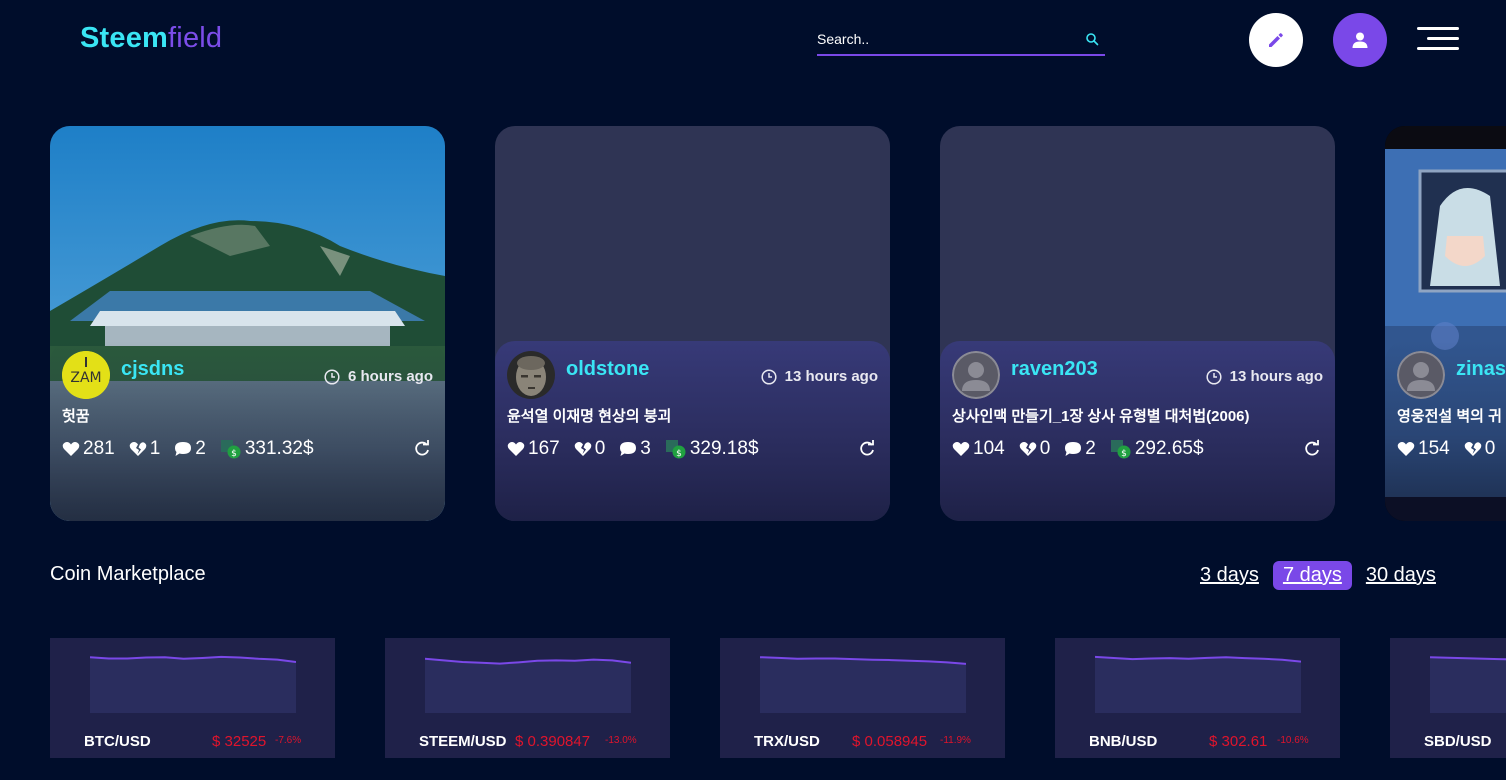 The image size is (1506, 780). I want to click on payout-value: 329.18$, so click(724, 448).